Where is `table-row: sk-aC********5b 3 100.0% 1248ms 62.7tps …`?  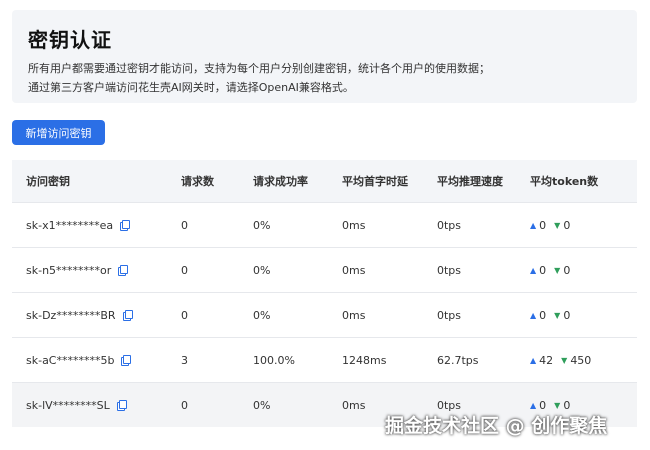
table-row: sk-aC********5b 3 100.0% 1248ms 62.7tps … is located at coordinates (324, 359).